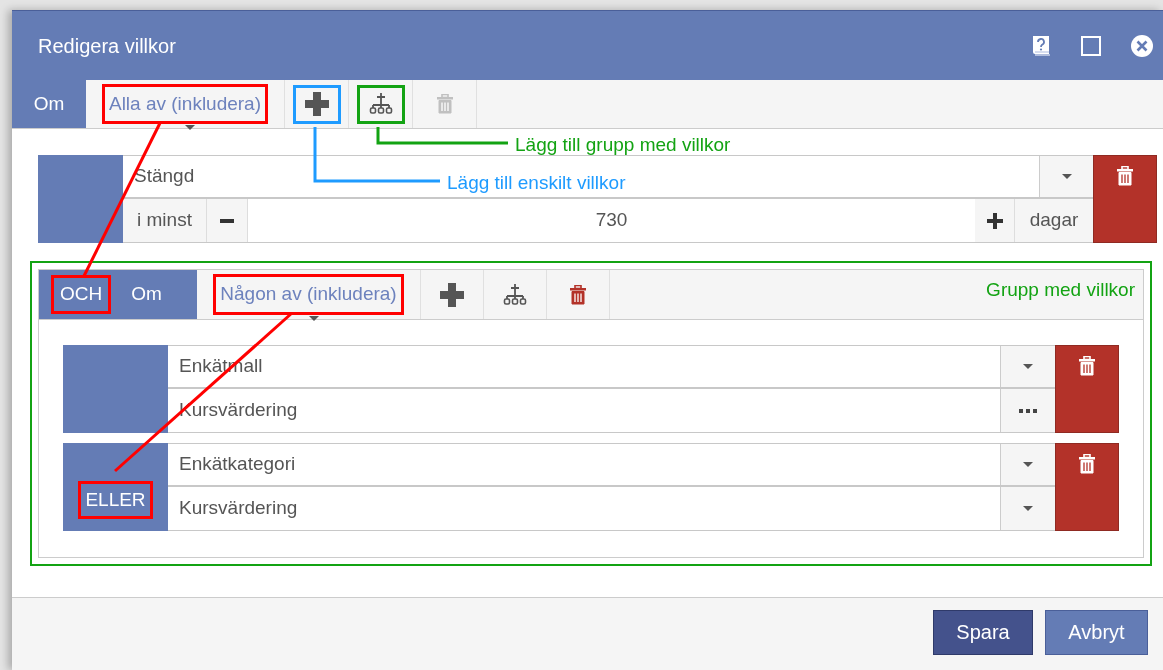  What do you see at coordinates (1096, 632) in the screenshot?
I see `cancel-button: Avbryt` at bounding box center [1096, 632].